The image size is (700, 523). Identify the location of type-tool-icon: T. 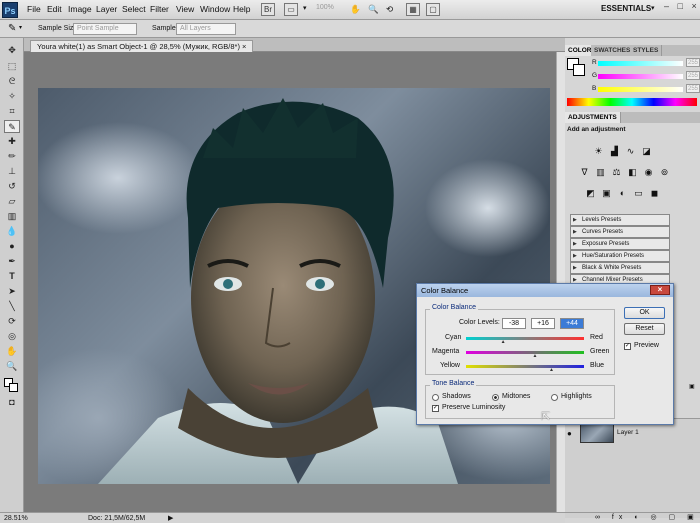
(12, 276).